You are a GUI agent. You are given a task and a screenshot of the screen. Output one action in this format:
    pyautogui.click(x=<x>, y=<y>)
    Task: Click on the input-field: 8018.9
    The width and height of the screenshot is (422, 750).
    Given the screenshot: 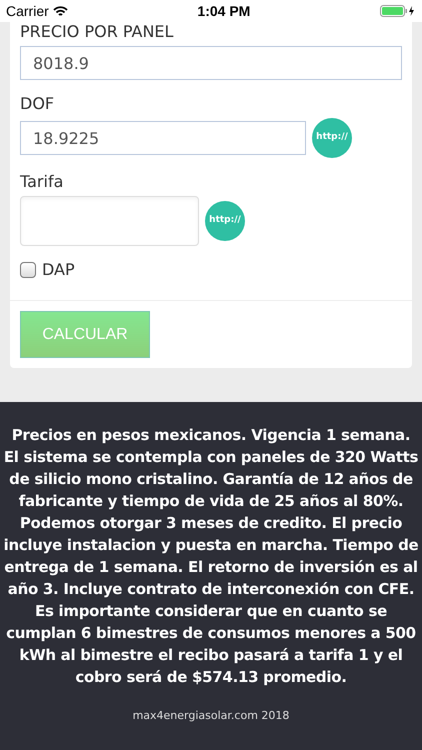 What is the action you would take?
    pyautogui.click(x=211, y=63)
    